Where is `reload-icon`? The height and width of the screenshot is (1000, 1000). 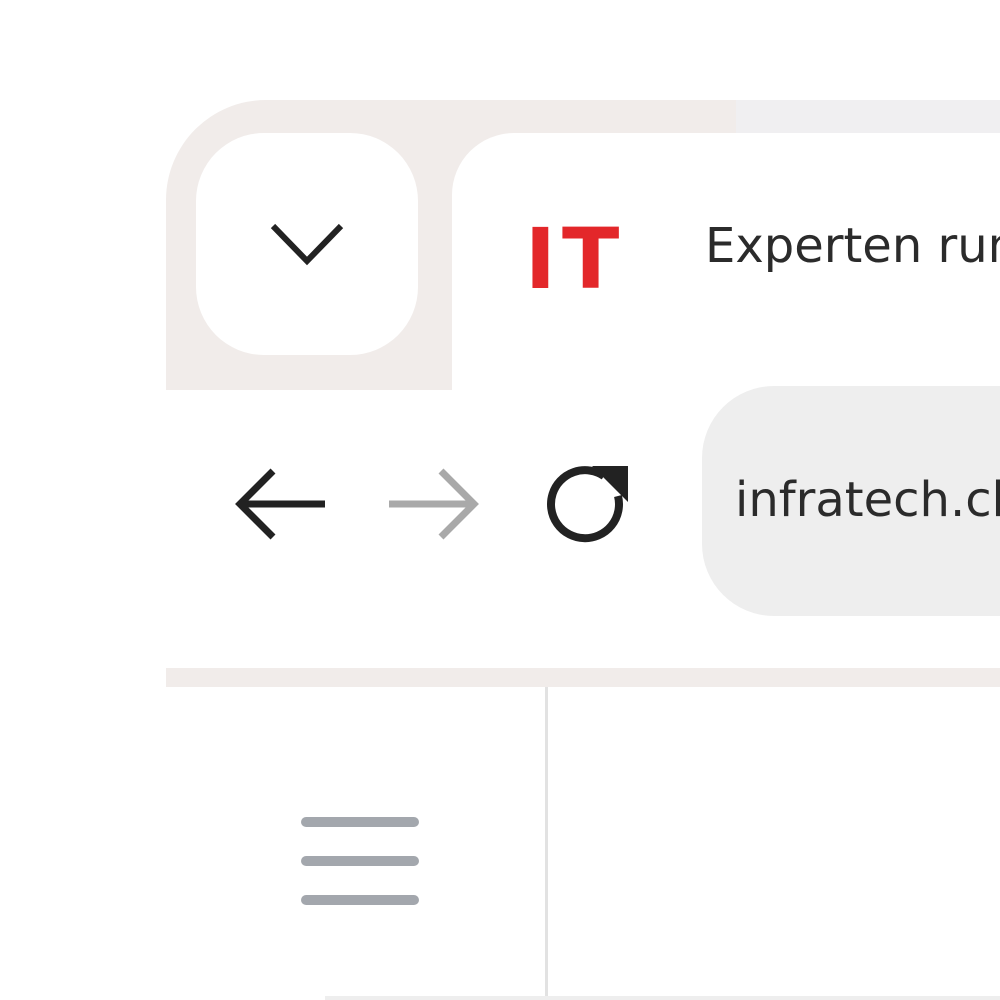
reload-icon is located at coordinates (587, 504).